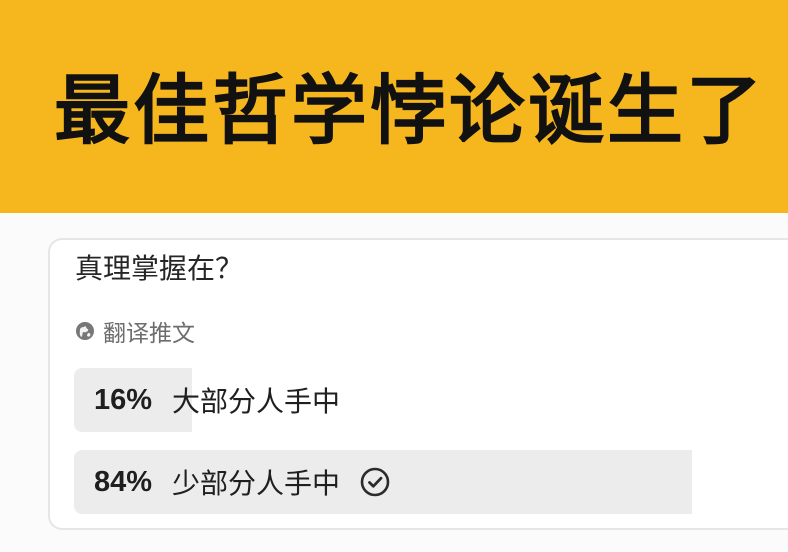 The width and height of the screenshot is (788, 552). I want to click on translate-link: 翻译推文, so click(135, 331).